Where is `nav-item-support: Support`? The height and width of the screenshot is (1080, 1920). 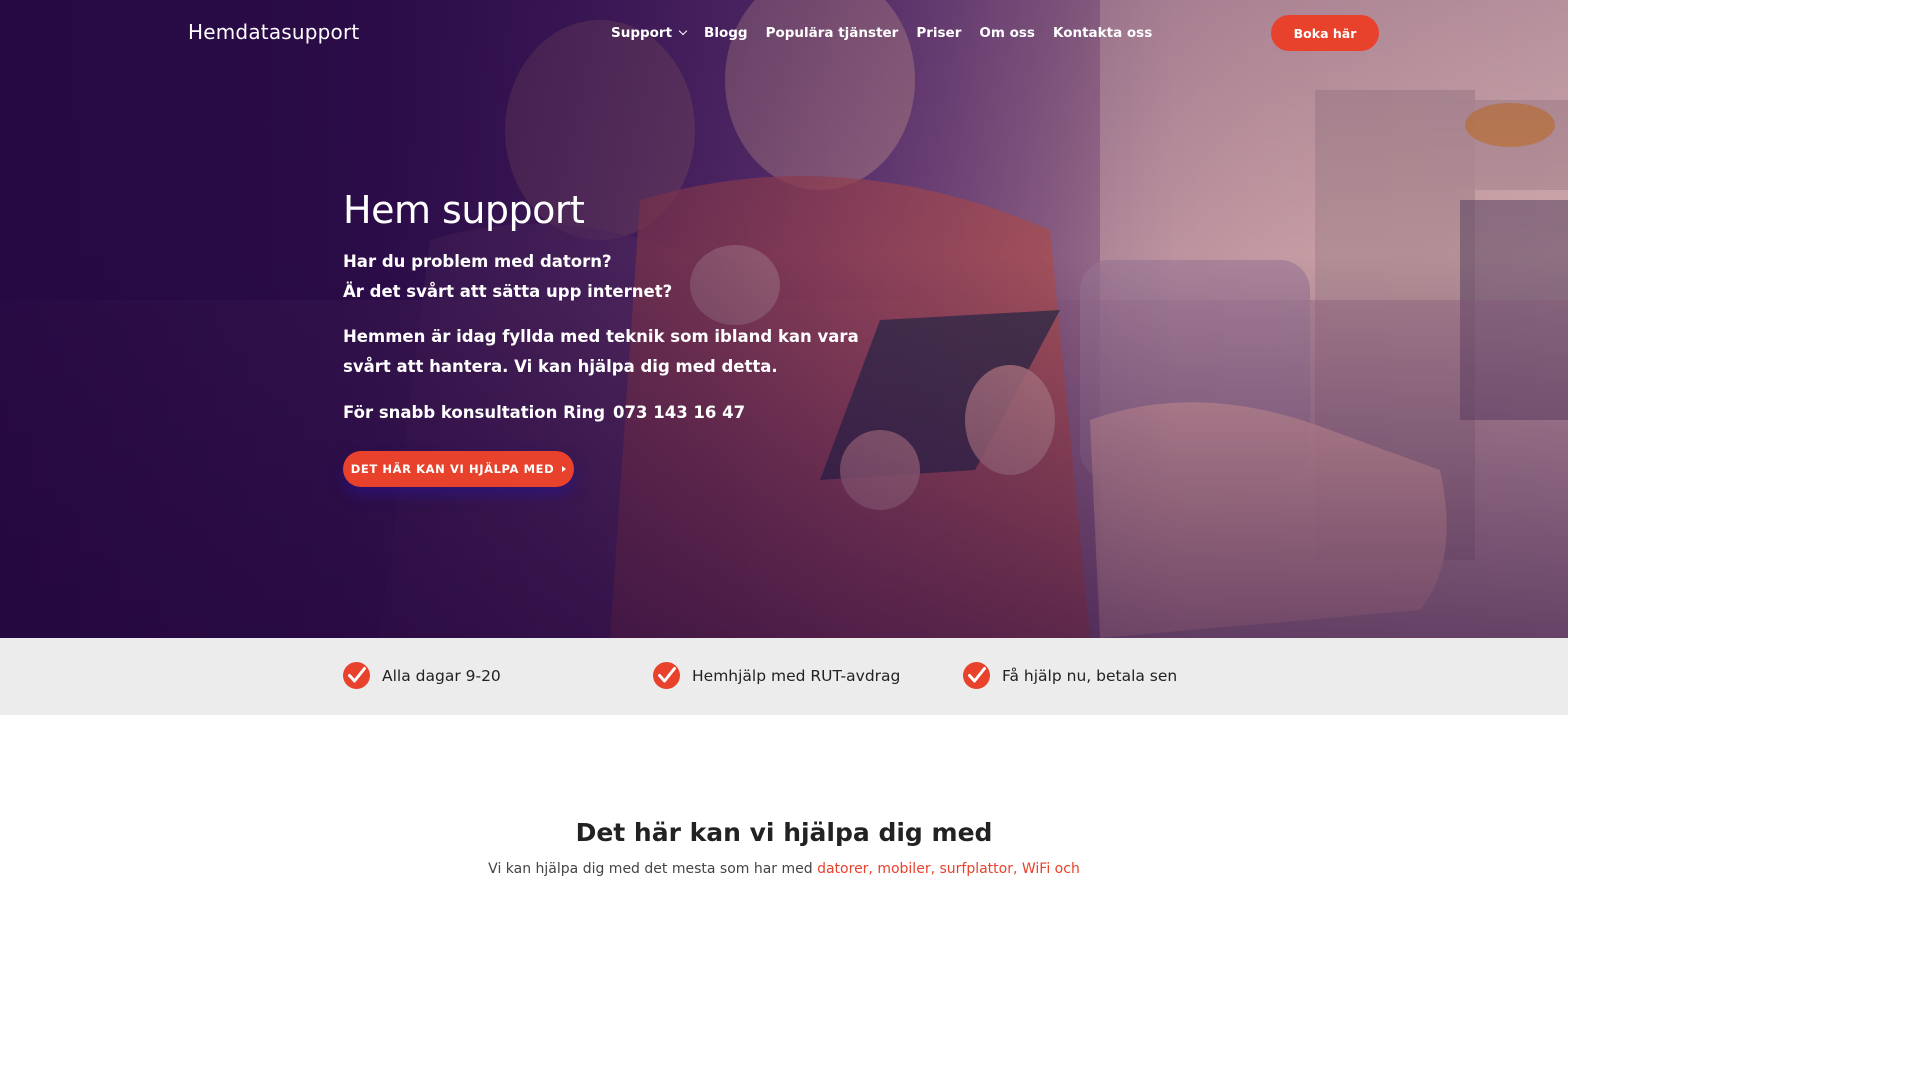
nav-item-support: Support is located at coordinates (649, 33).